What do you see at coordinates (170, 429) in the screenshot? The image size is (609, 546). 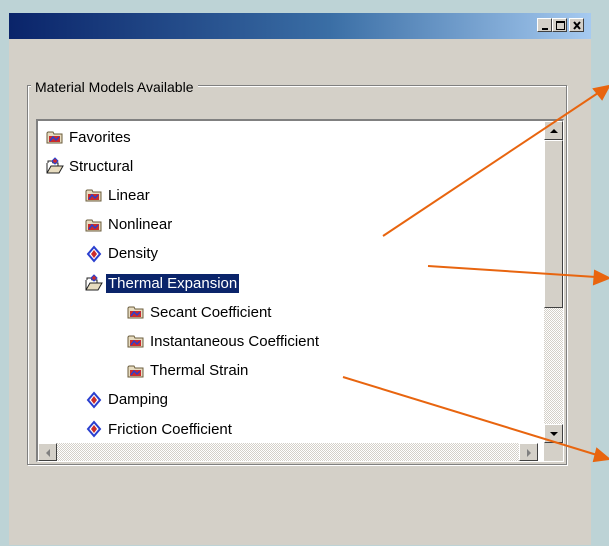 I see `tree-item-label: Friction Coefficient` at bounding box center [170, 429].